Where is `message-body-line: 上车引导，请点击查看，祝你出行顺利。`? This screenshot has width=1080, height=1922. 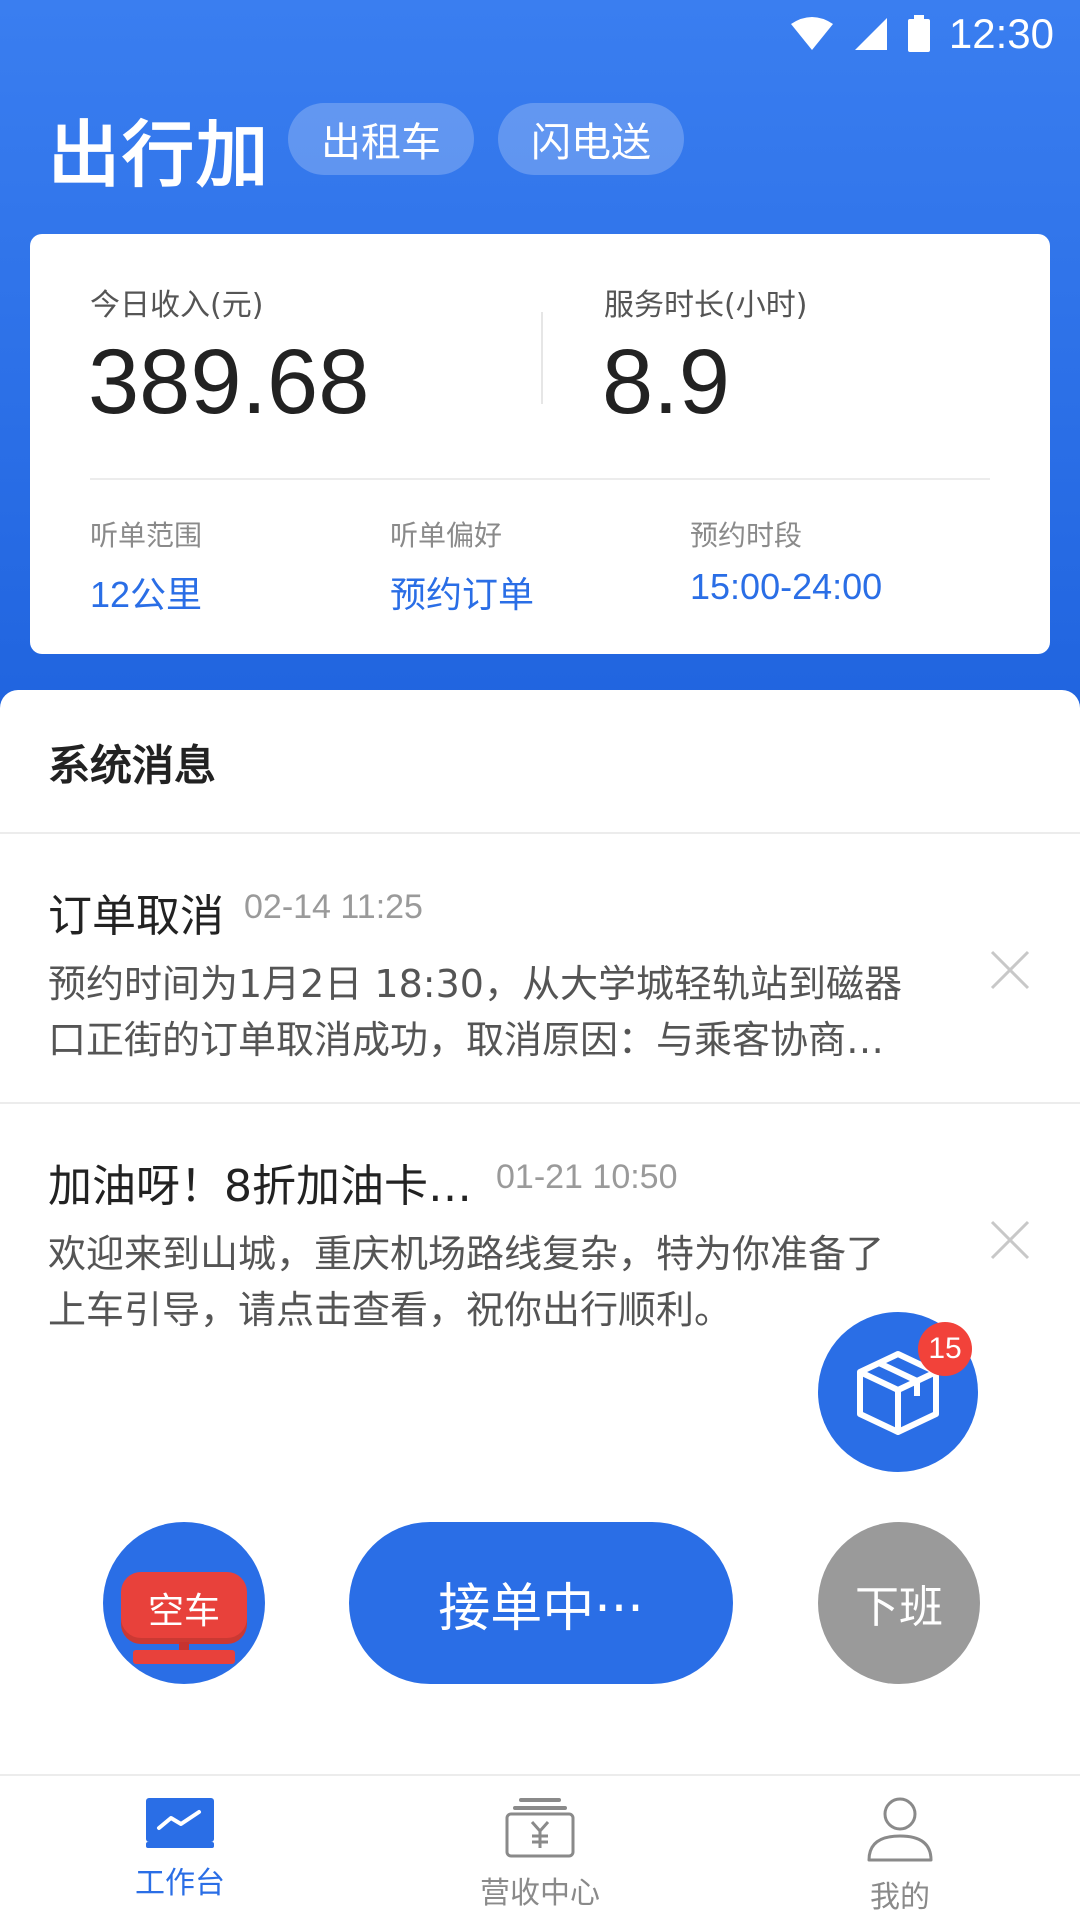 message-body-line: 上车引导，请点击查看，祝你出行顺利。 is located at coordinates (390, 1310).